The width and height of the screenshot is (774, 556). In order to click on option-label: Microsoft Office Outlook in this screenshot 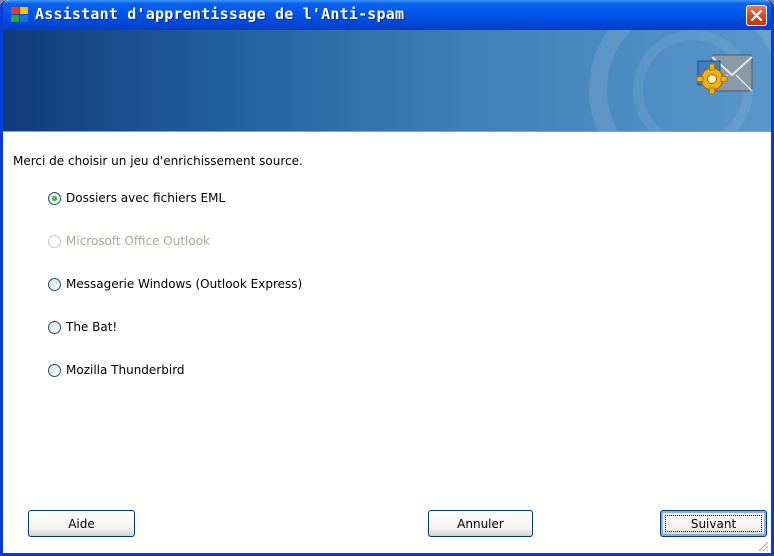, I will do `click(138, 241)`.